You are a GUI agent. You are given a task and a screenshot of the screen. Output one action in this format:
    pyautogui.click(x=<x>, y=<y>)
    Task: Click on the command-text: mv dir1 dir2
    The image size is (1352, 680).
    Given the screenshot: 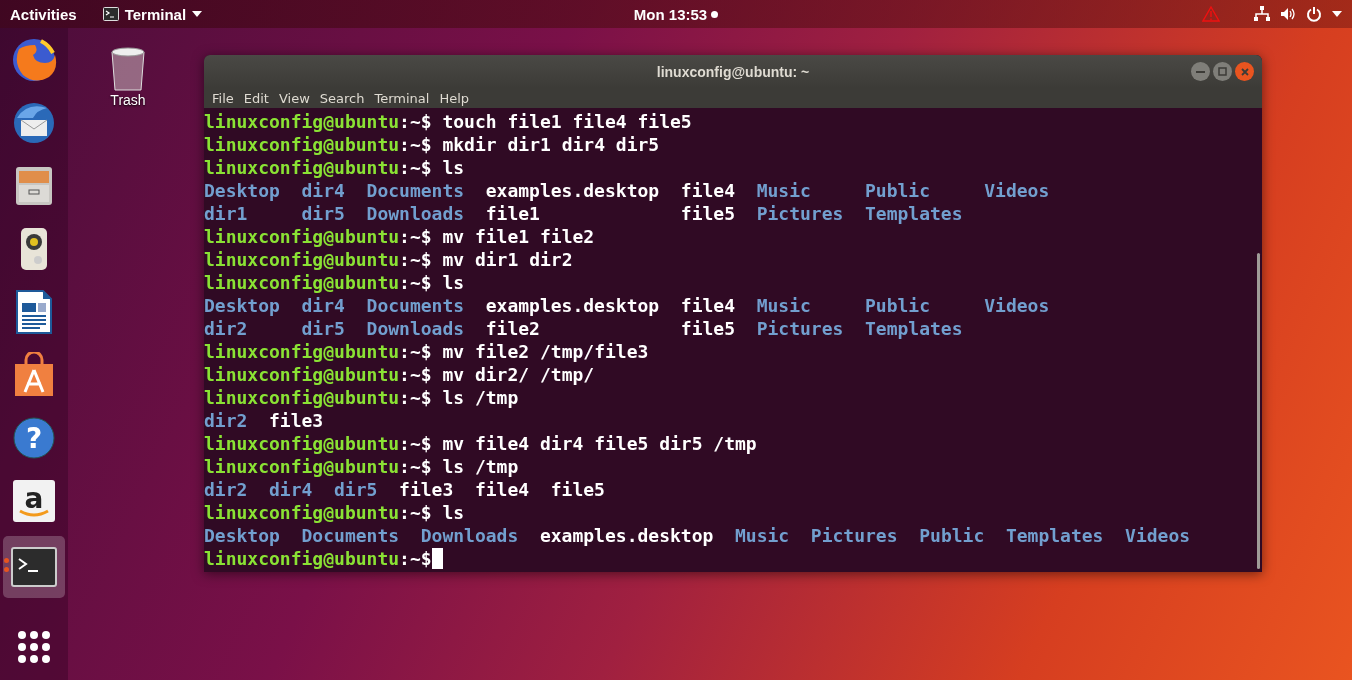 What is the action you would take?
    pyautogui.click(x=507, y=259)
    